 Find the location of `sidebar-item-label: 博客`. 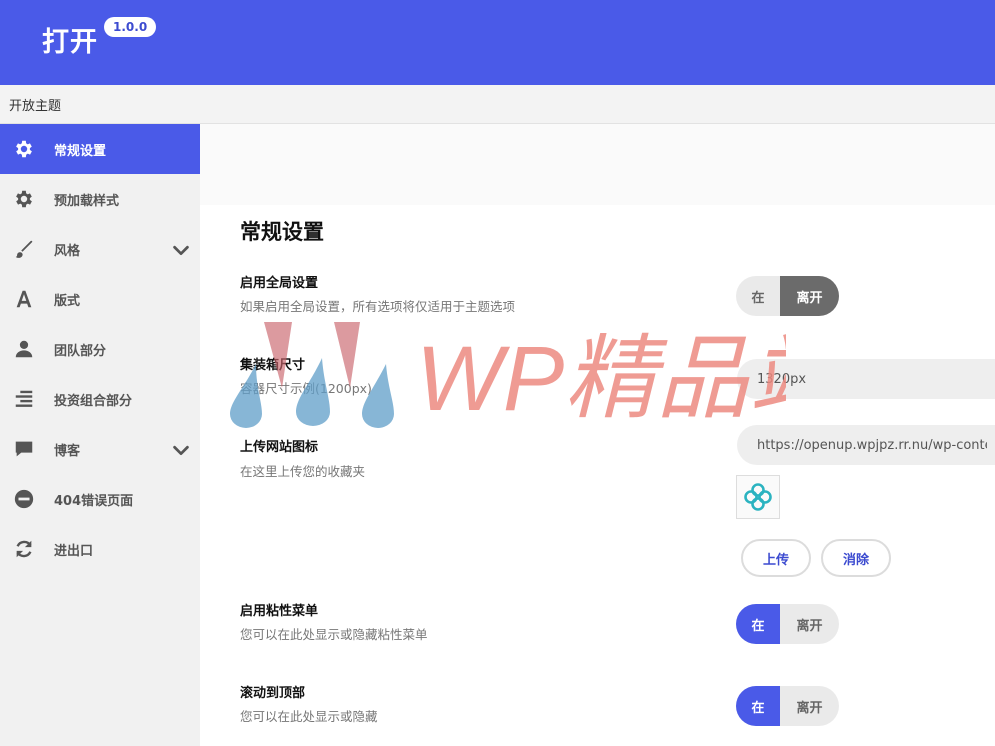

sidebar-item-label: 博客 is located at coordinates (67, 451).